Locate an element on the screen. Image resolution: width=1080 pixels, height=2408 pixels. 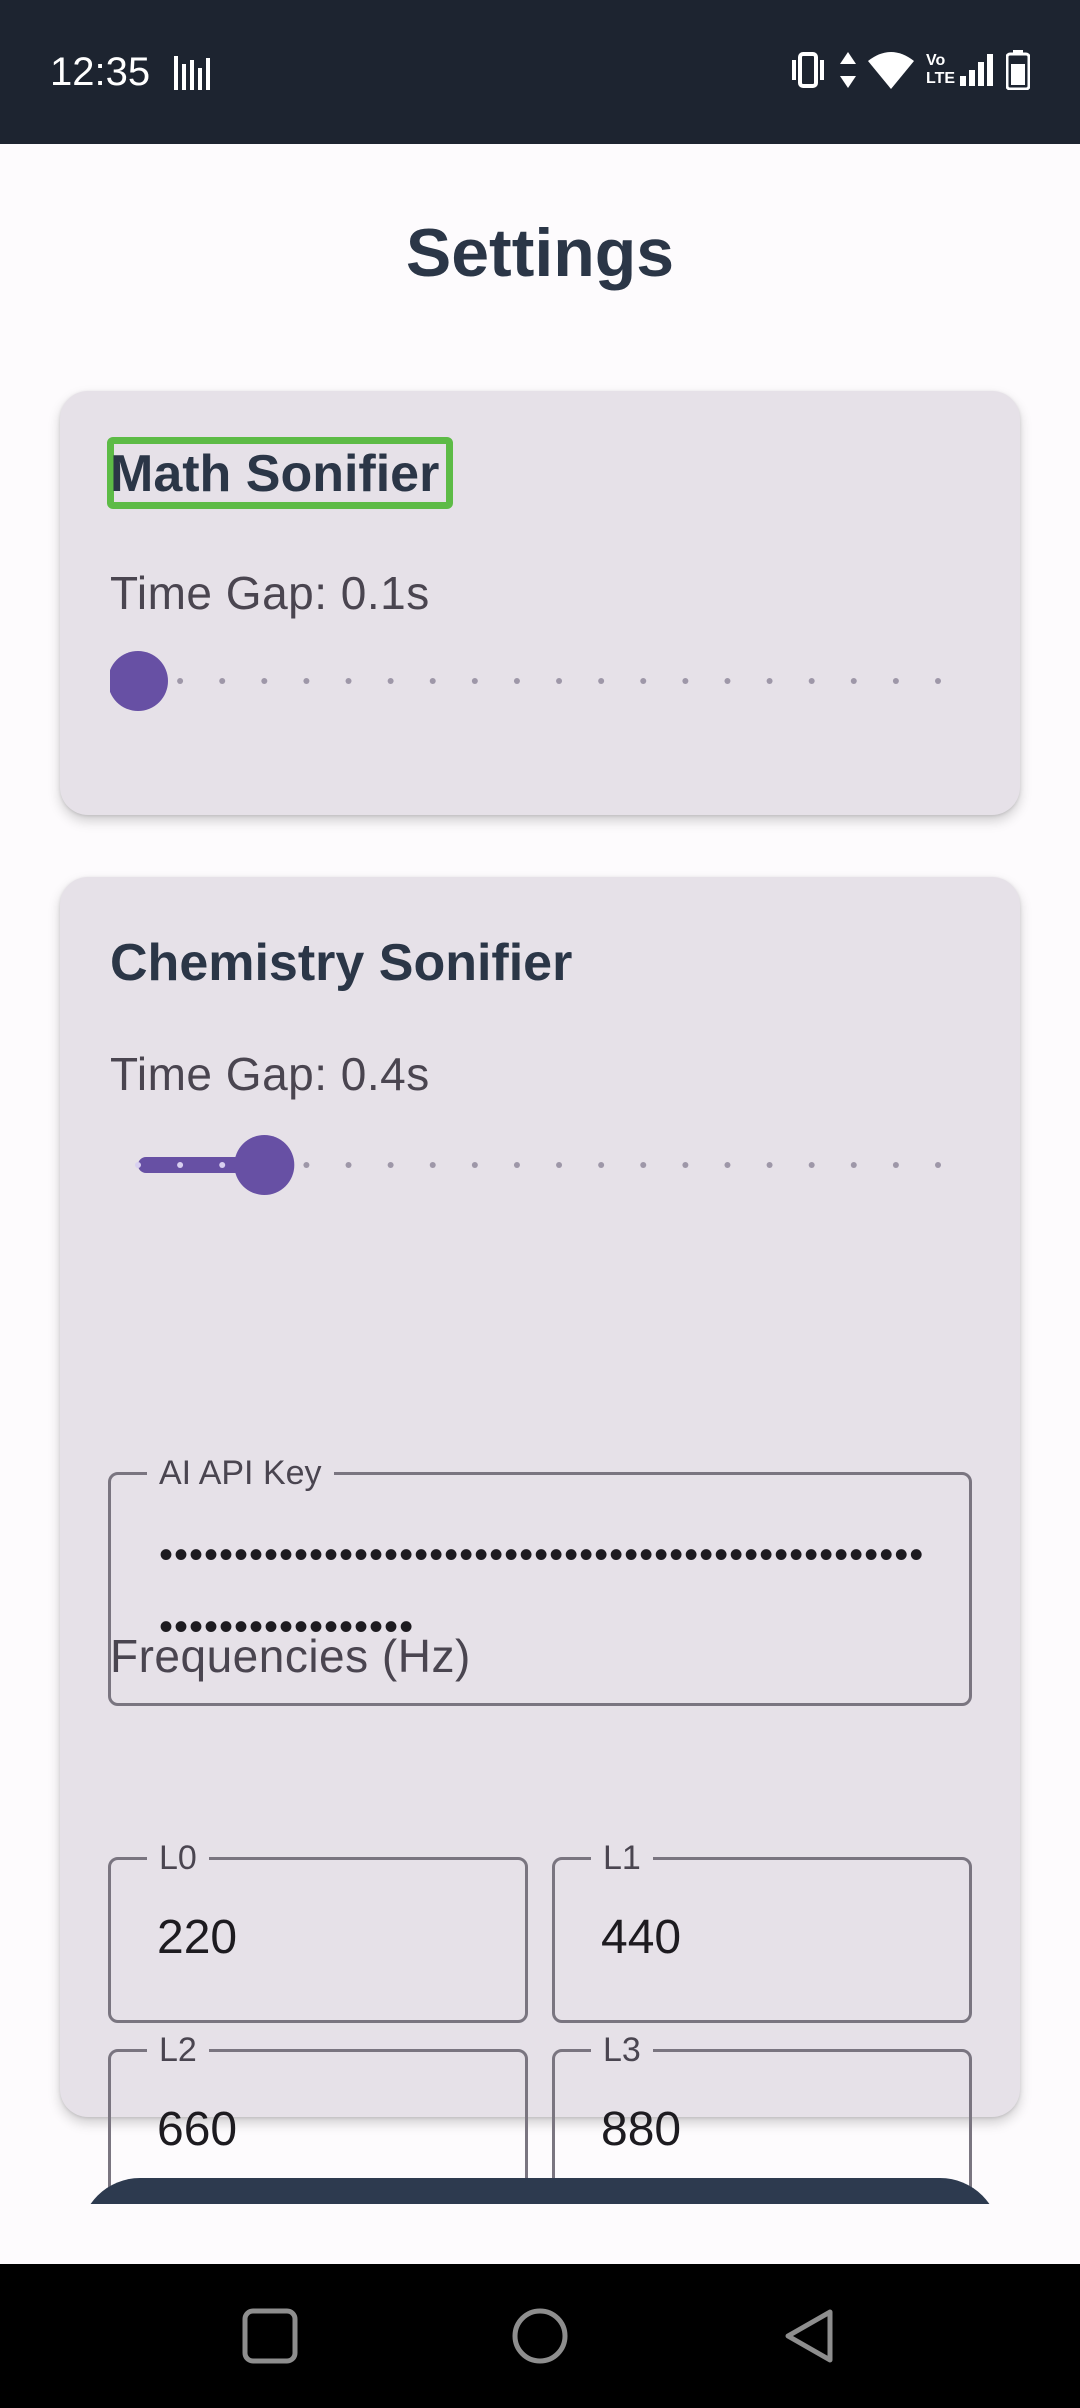
home-button is located at coordinates (540, 2336).